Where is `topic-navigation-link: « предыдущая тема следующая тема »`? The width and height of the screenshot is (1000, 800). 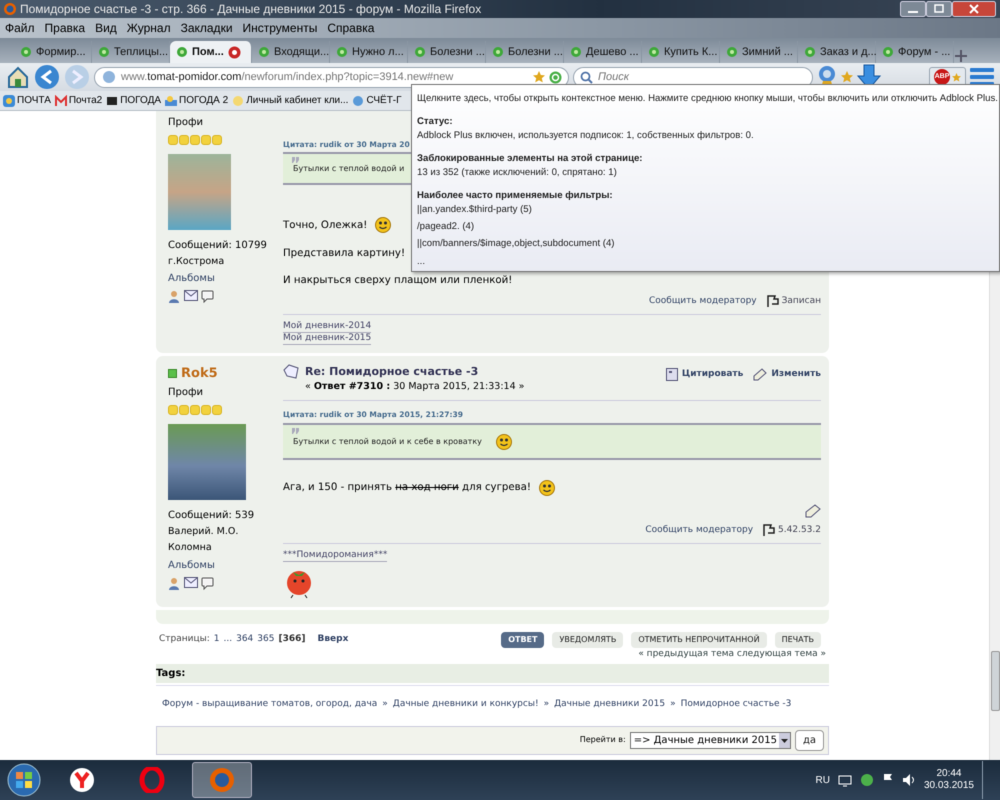 topic-navigation-link: « предыдущая тема следующая тема » is located at coordinates (492, 655).